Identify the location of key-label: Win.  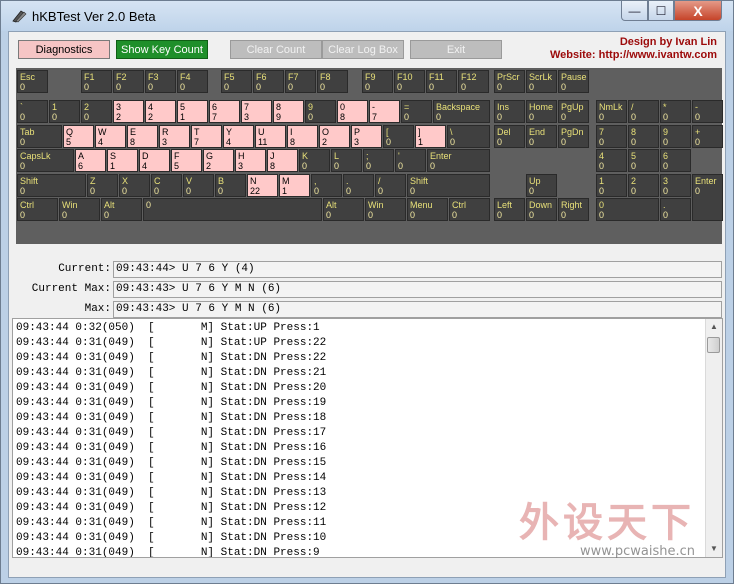
(376, 205).